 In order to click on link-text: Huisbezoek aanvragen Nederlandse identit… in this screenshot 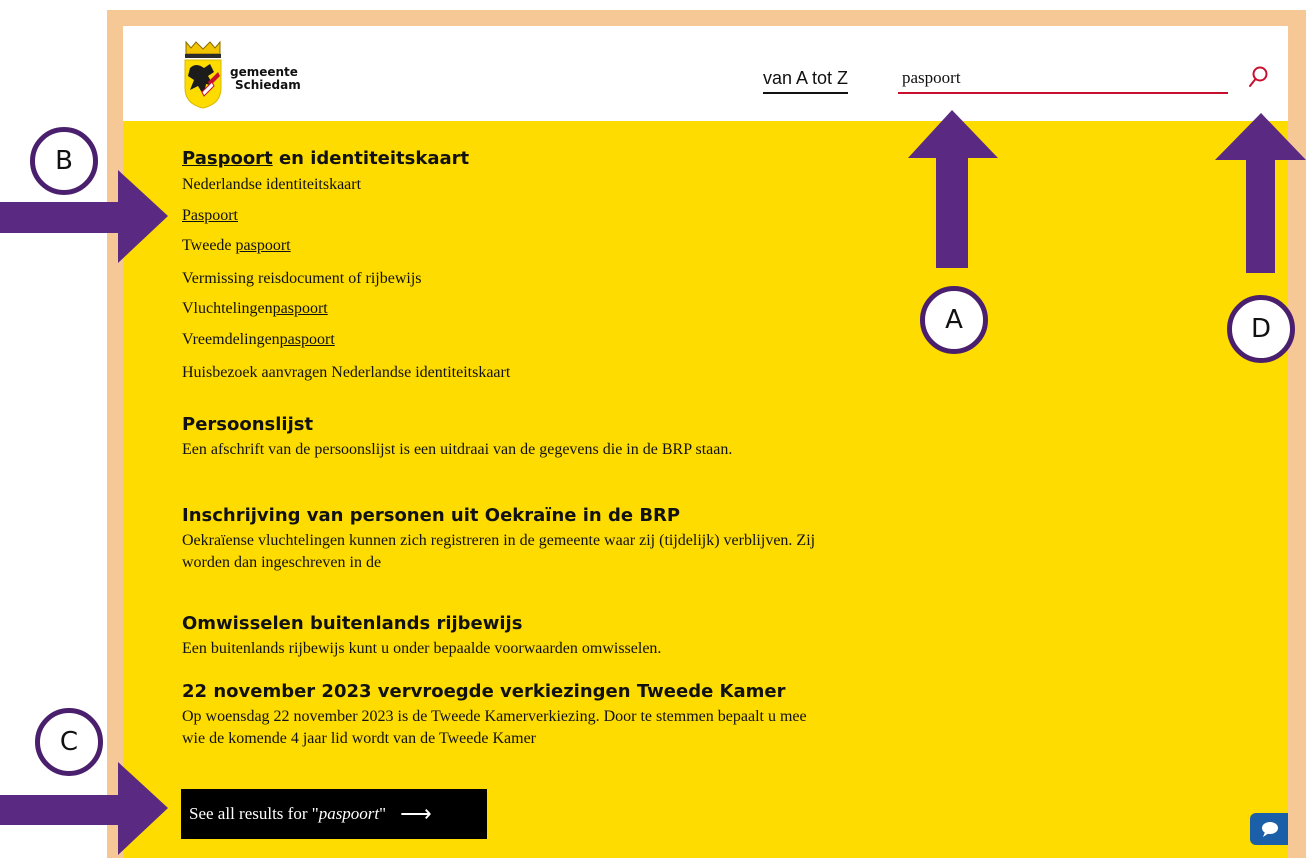, I will do `click(346, 372)`.